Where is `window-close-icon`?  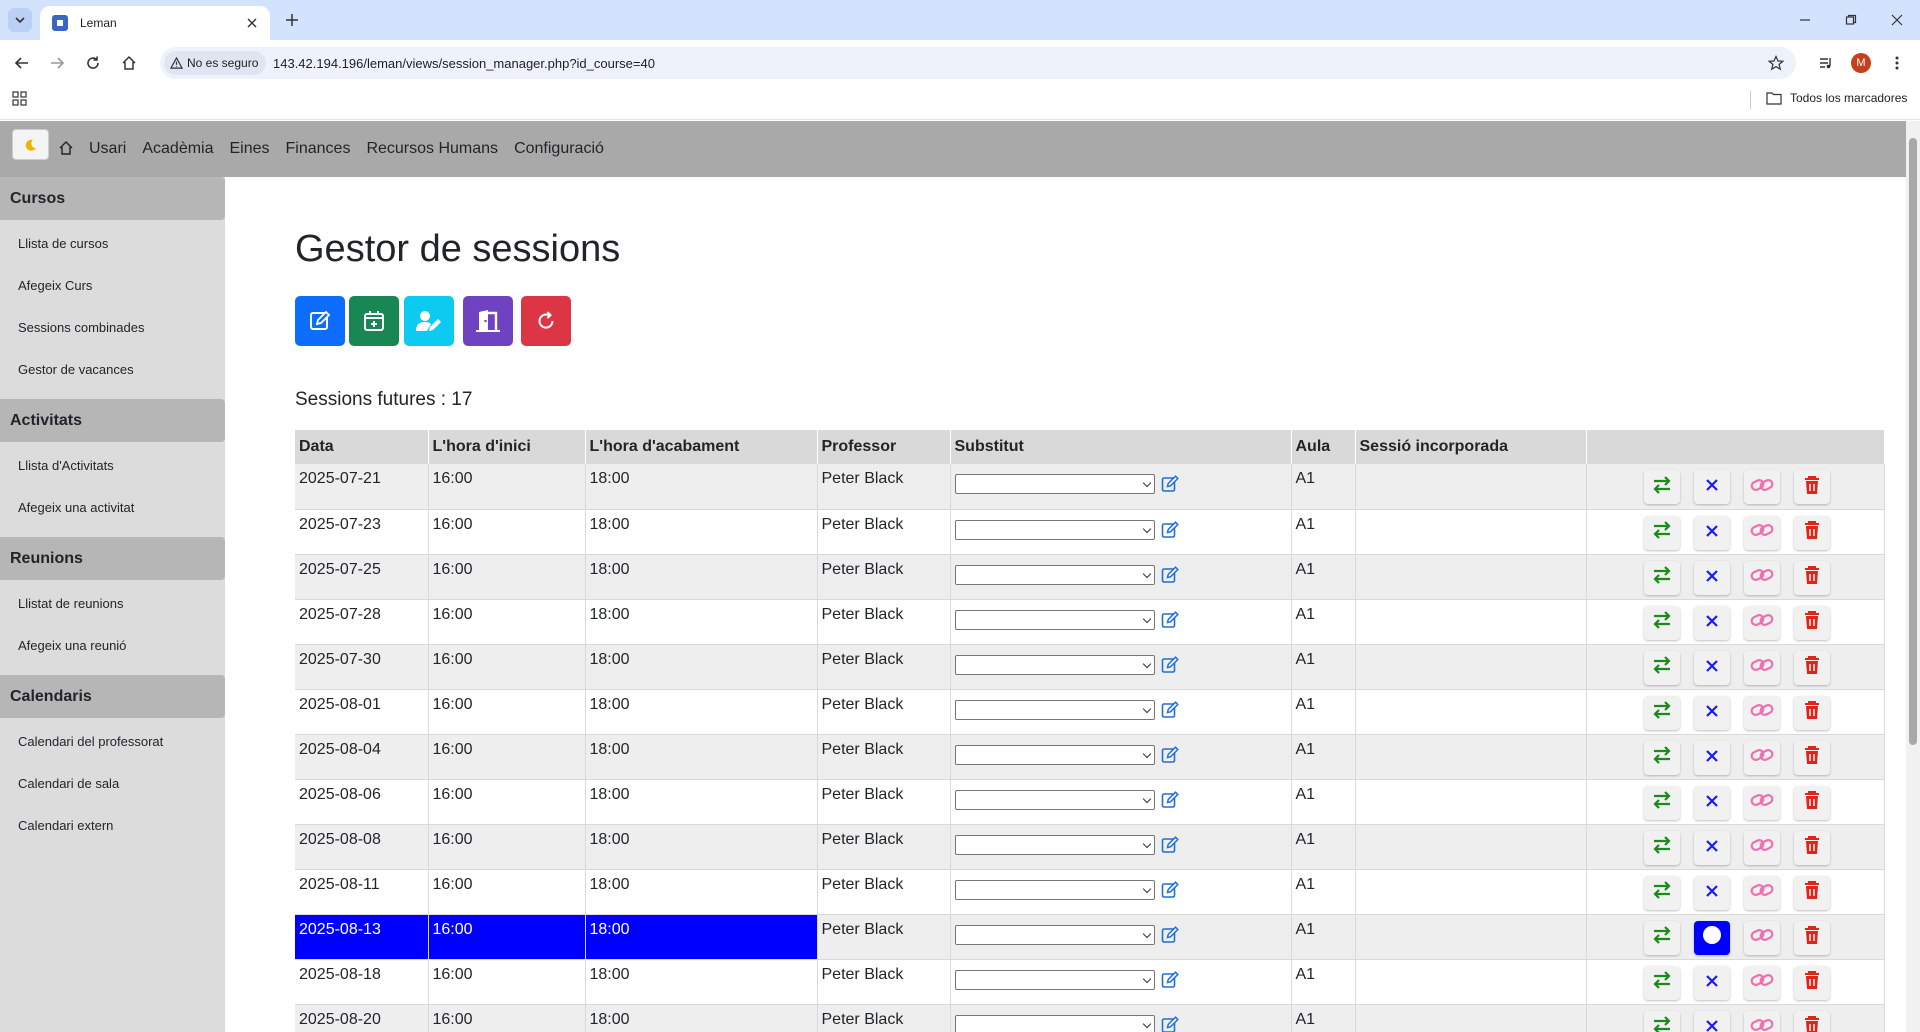 window-close-icon is located at coordinates (1897, 20).